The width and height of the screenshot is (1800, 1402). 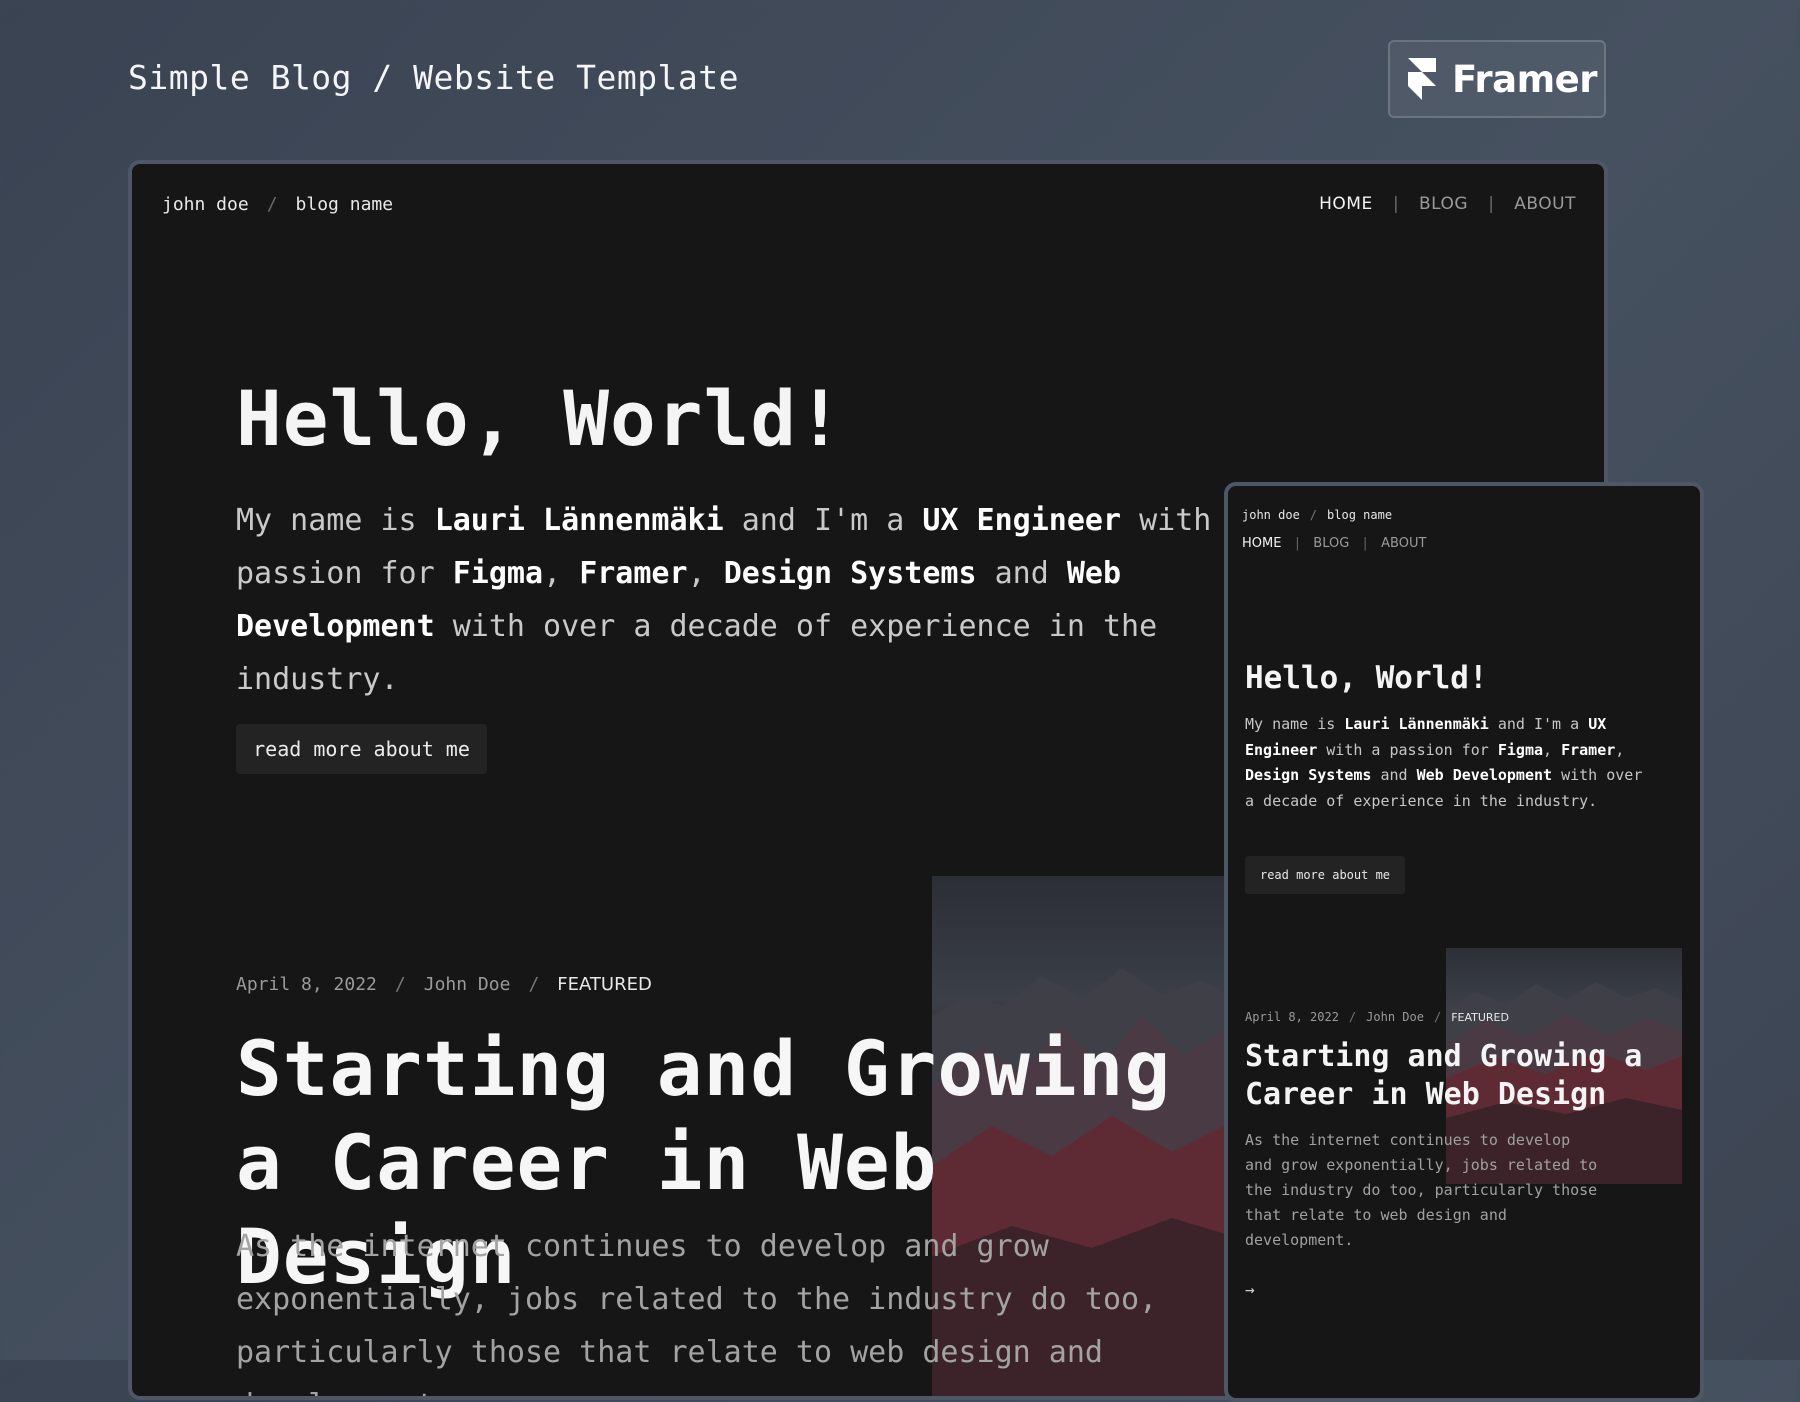 What do you see at coordinates (1022, 520) in the screenshot?
I see `intro-role: UX Engineer` at bounding box center [1022, 520].